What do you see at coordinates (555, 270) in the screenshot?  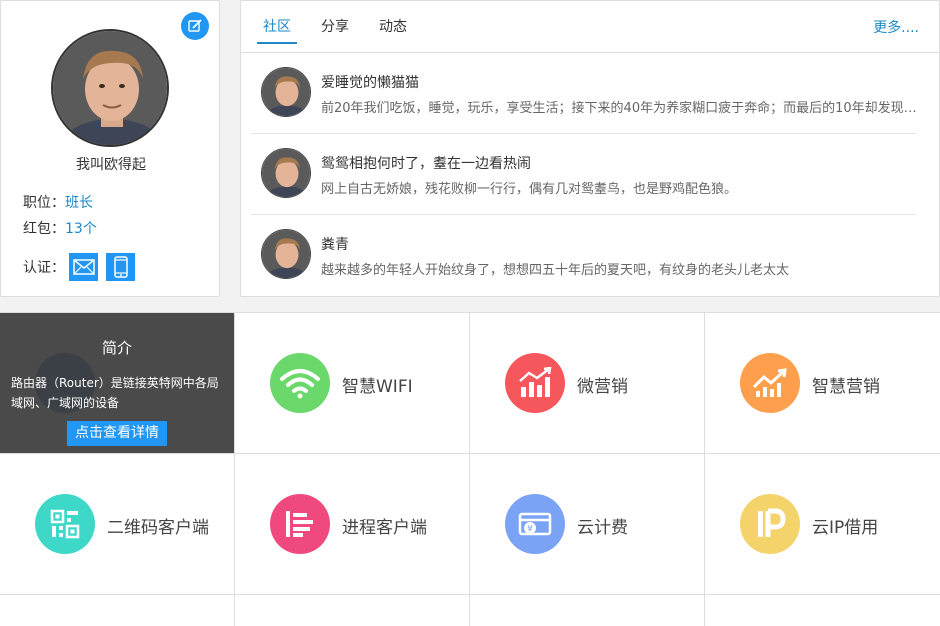 I see `feed-text: 越来越多的年轻人开始纹身了，想想四五十年后的夏天吧，有纹身的老头儿老太太` at bounding box center [555, 270].